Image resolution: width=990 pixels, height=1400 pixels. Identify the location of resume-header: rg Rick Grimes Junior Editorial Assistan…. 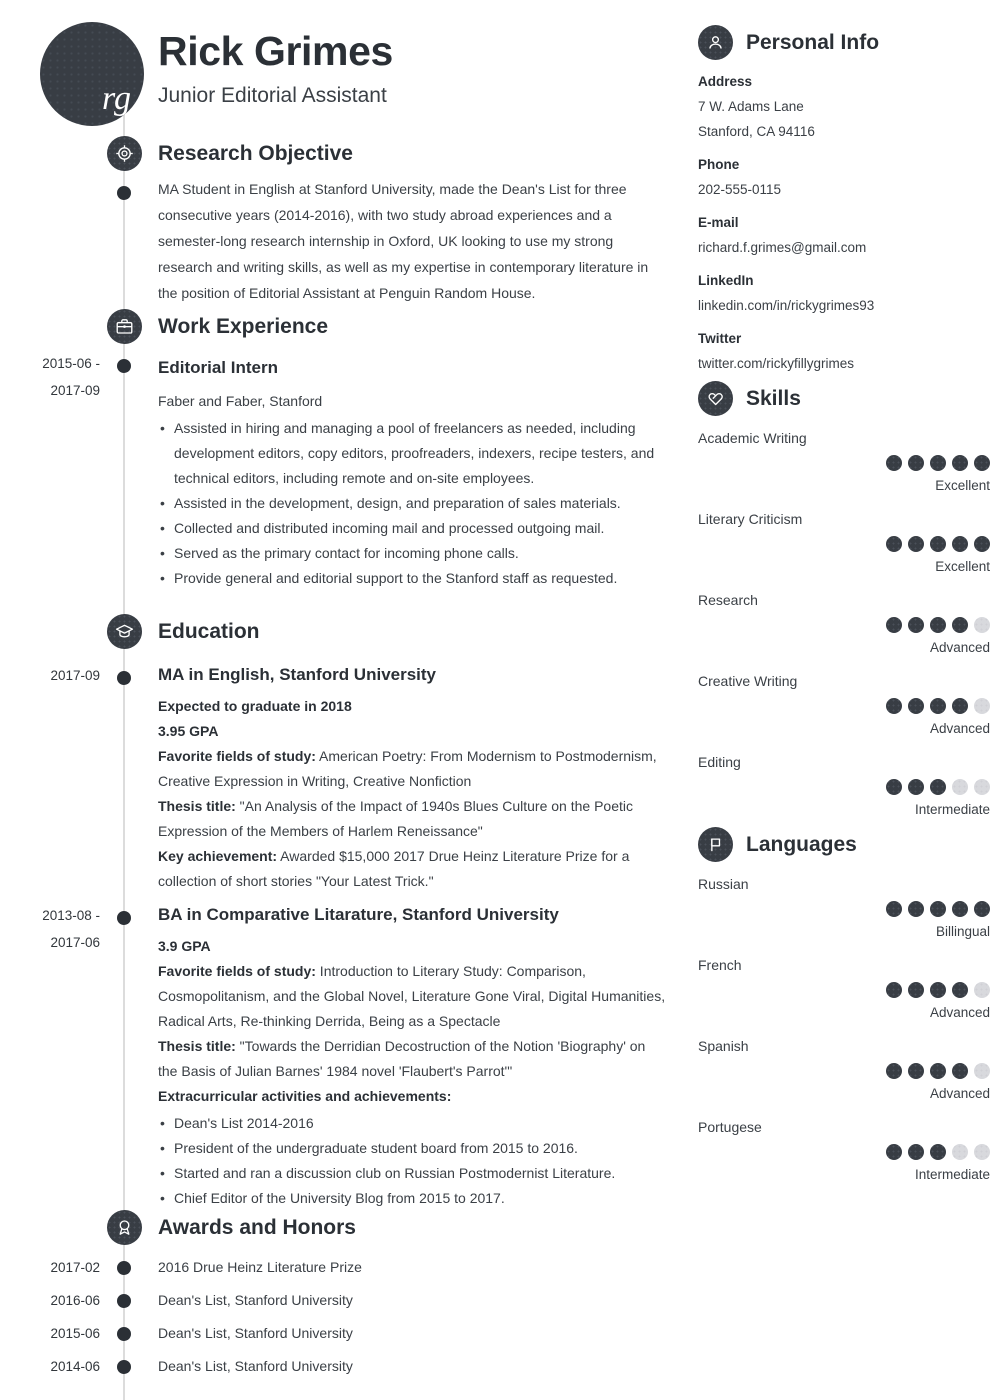
(345, 65).